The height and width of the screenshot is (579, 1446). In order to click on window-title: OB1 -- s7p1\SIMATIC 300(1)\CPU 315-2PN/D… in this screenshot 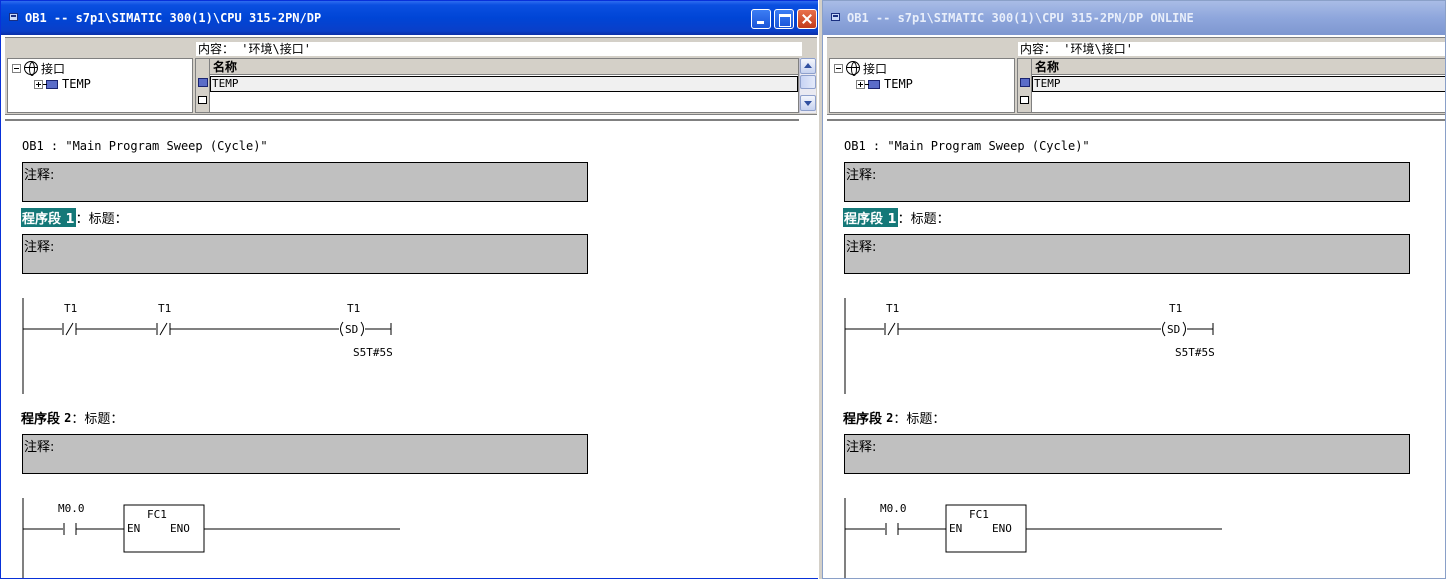, I will do `click(173, 18)`.